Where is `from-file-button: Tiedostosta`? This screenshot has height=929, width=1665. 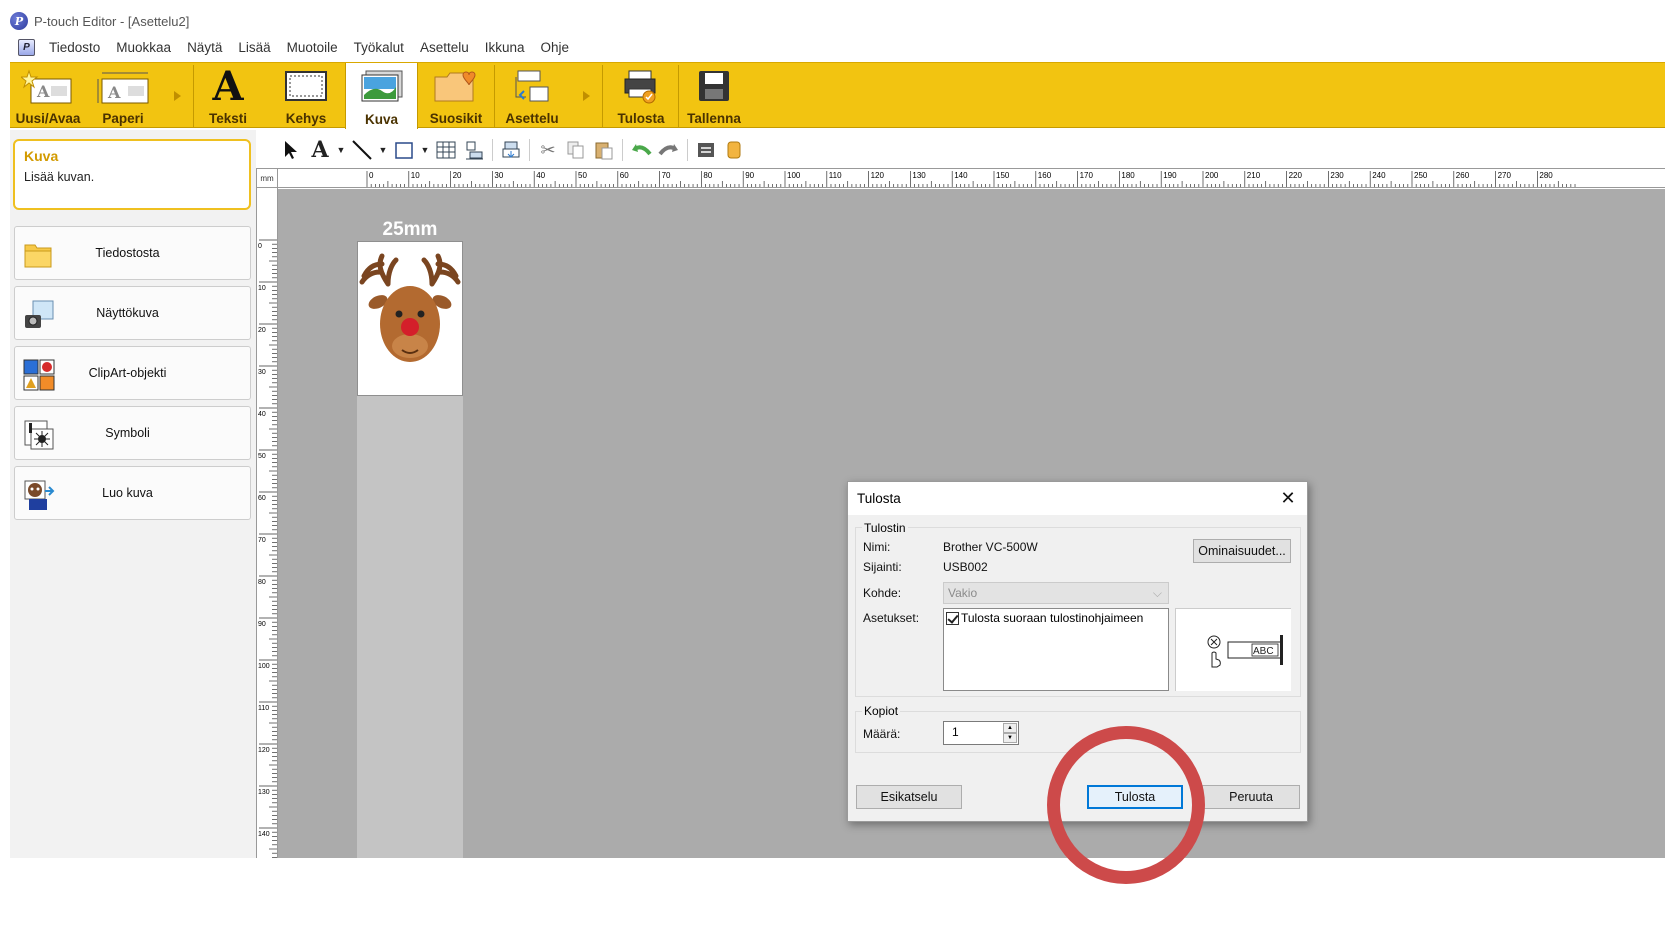
from-file-button: Tiedostosta is located at coordinates (132, 253).